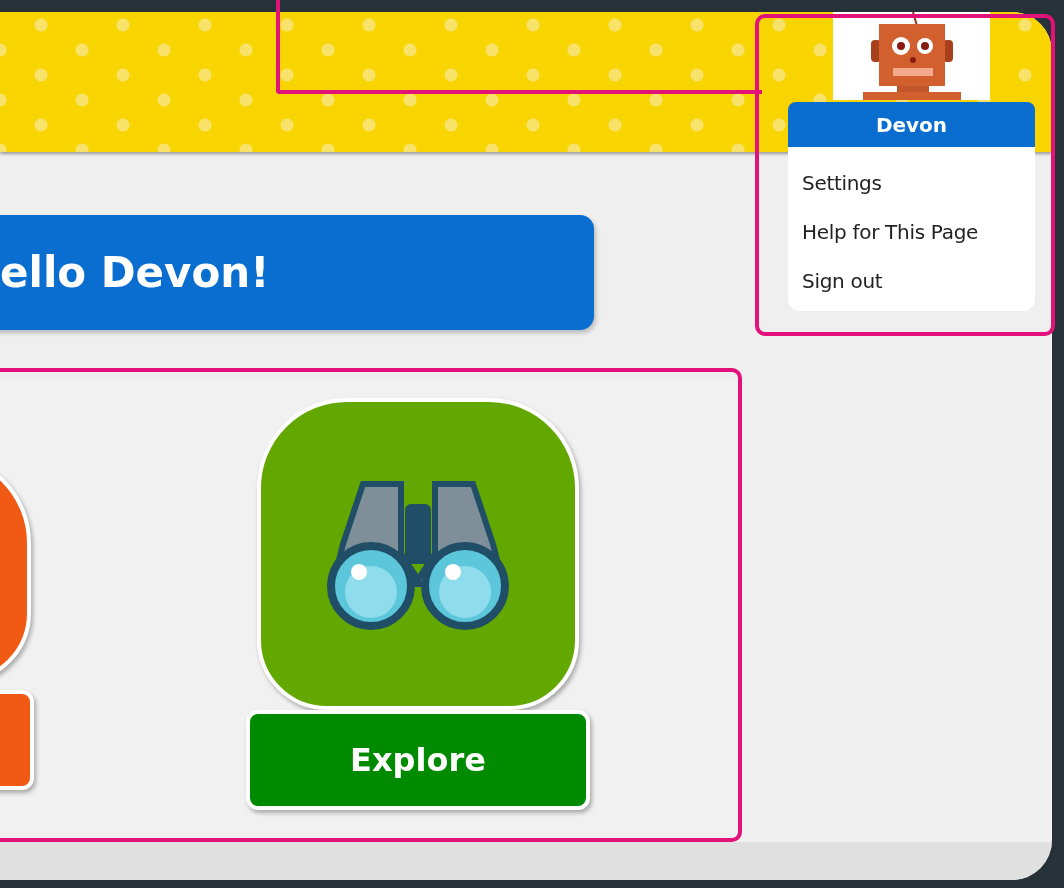 This screenshot has height=888, width=1064. What do you see at coordinates (418, 760) in the screenshot?
I see `activity-button: Explore` at bounding box center [418, 760].